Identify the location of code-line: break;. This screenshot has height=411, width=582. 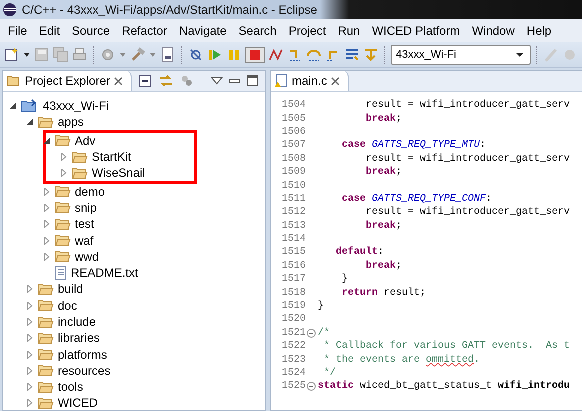
(383, 119).